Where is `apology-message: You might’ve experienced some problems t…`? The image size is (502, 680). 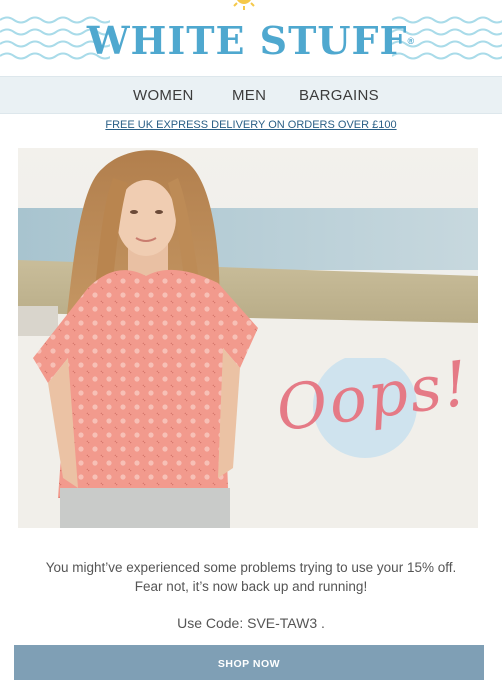 apology-message: You might’ve experienced some problems t… is located at coordinates (251, 577).